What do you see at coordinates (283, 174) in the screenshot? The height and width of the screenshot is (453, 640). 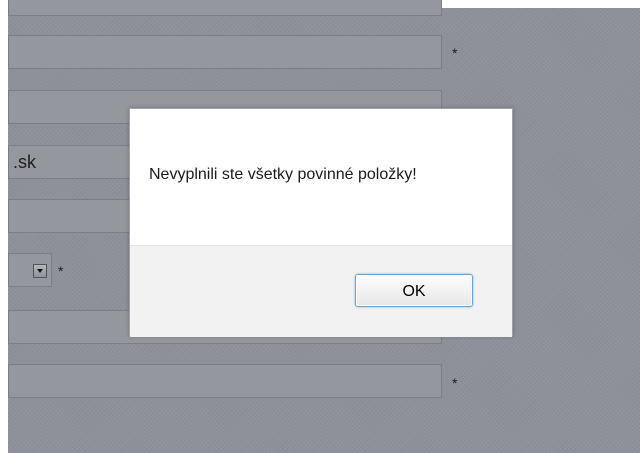 I see `dialog-message: Nevyplnili ste všetky povinné položky!` at bounding box center [283, 174].